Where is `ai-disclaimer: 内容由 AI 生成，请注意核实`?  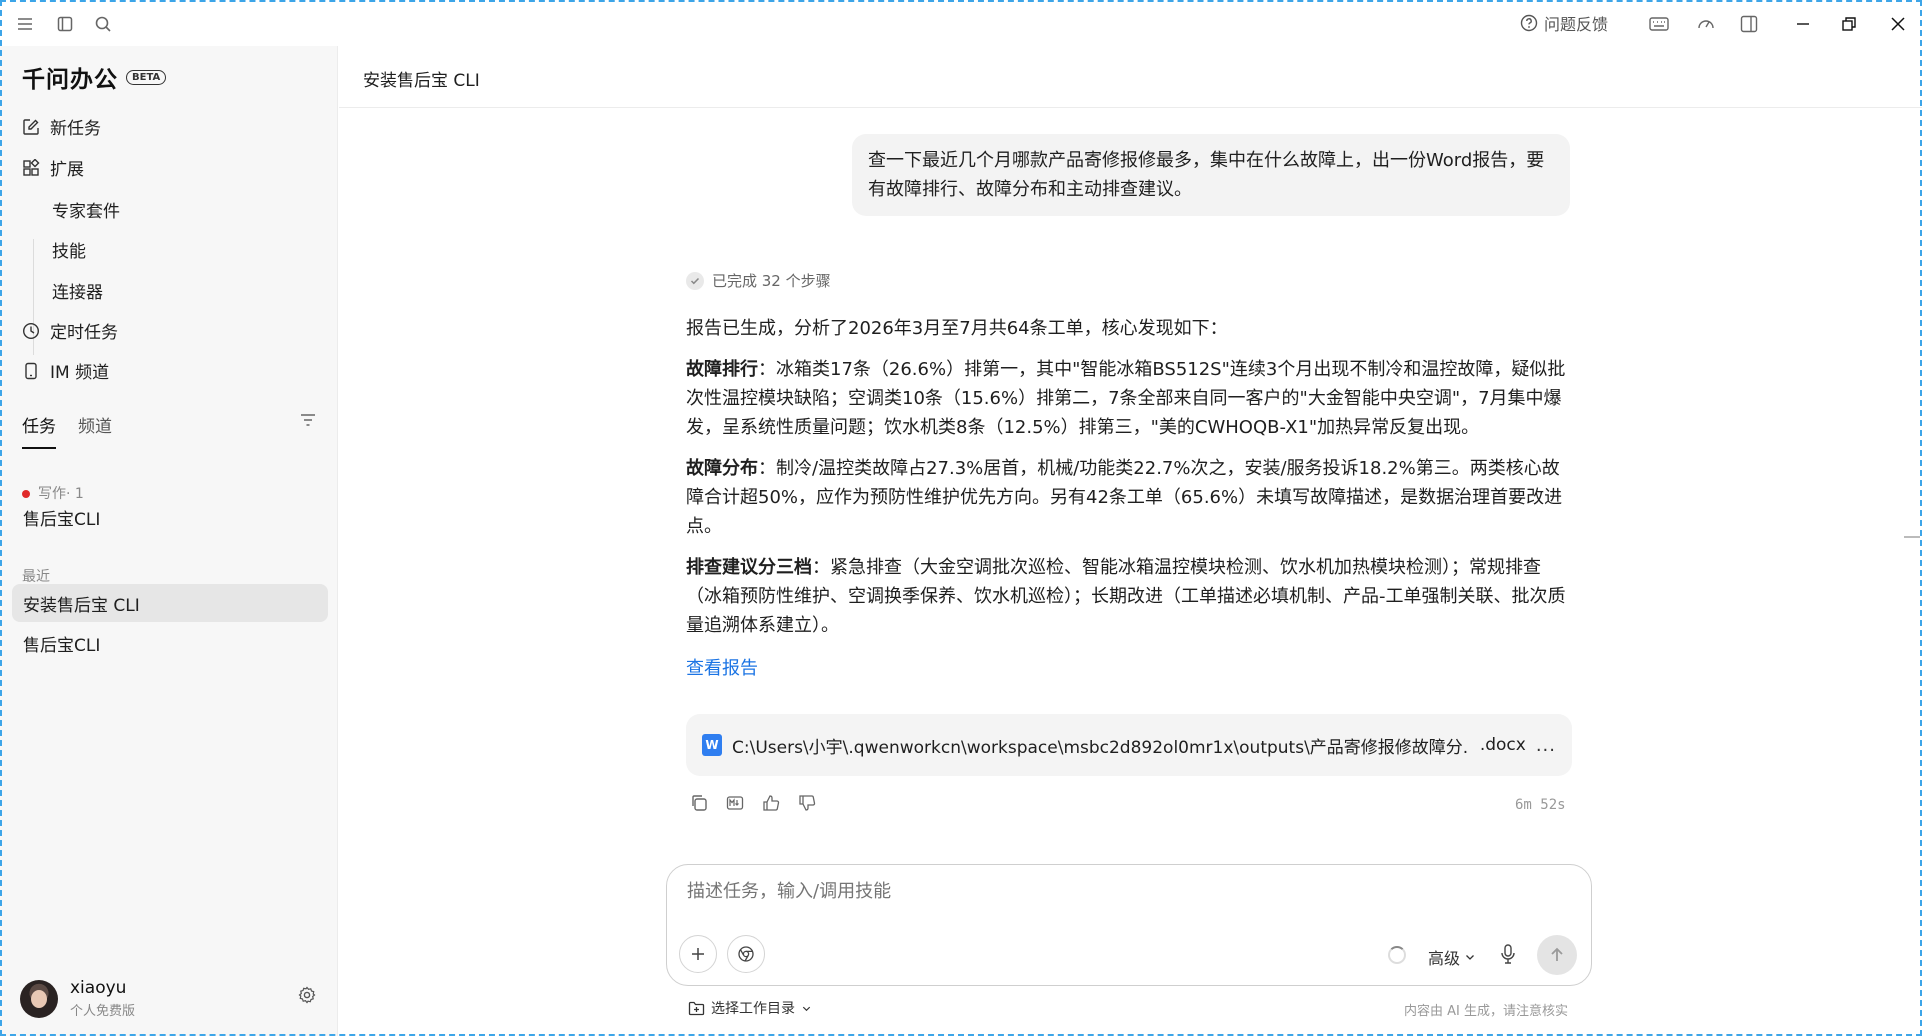
ai-disclaimer: 内容由 AI 生成，请注意核实 is located at coordinates (1486, 1011).